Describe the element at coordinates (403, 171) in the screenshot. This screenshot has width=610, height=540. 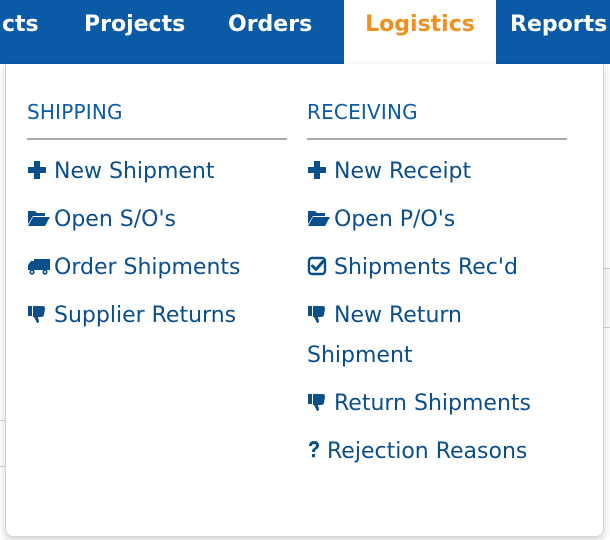
I see `menu-item-label: New Receipt` at that location.